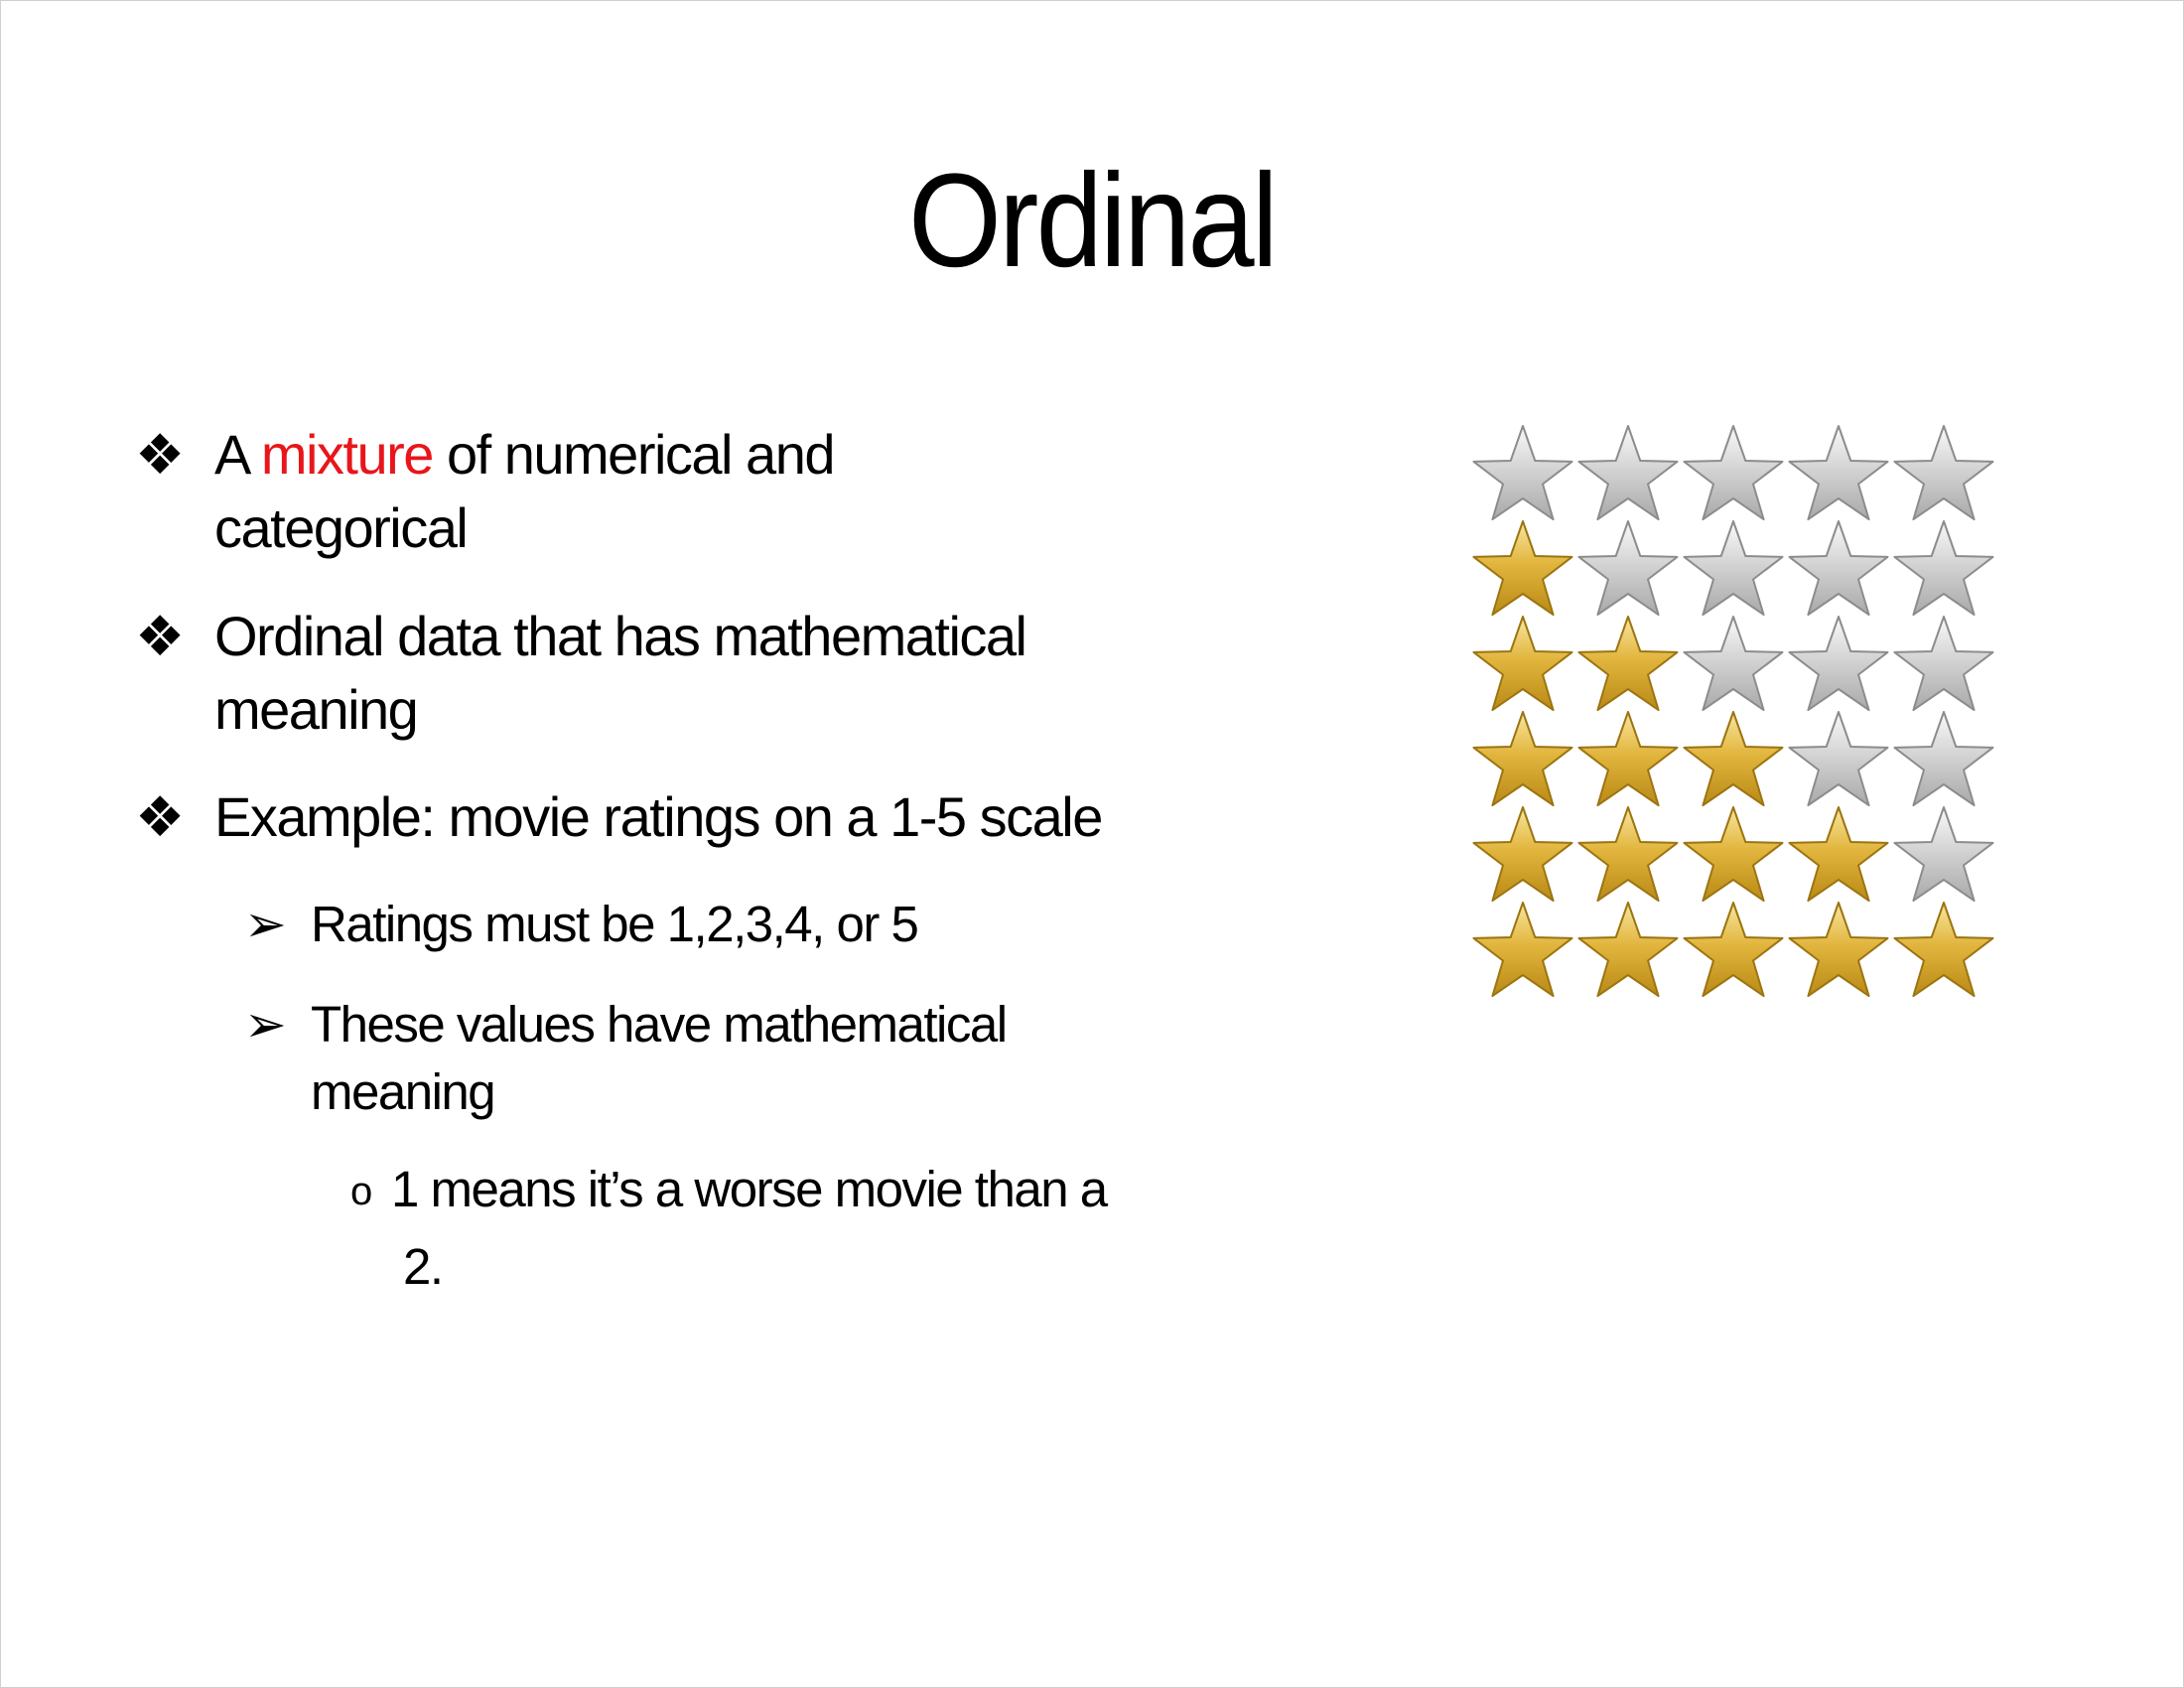 The width and height of the screenshot is (2184, 1688). Describe the element at coordinates (659, 1024) in the screenshot. I see `sub-bullet-text: These values have mathematical` at that location.